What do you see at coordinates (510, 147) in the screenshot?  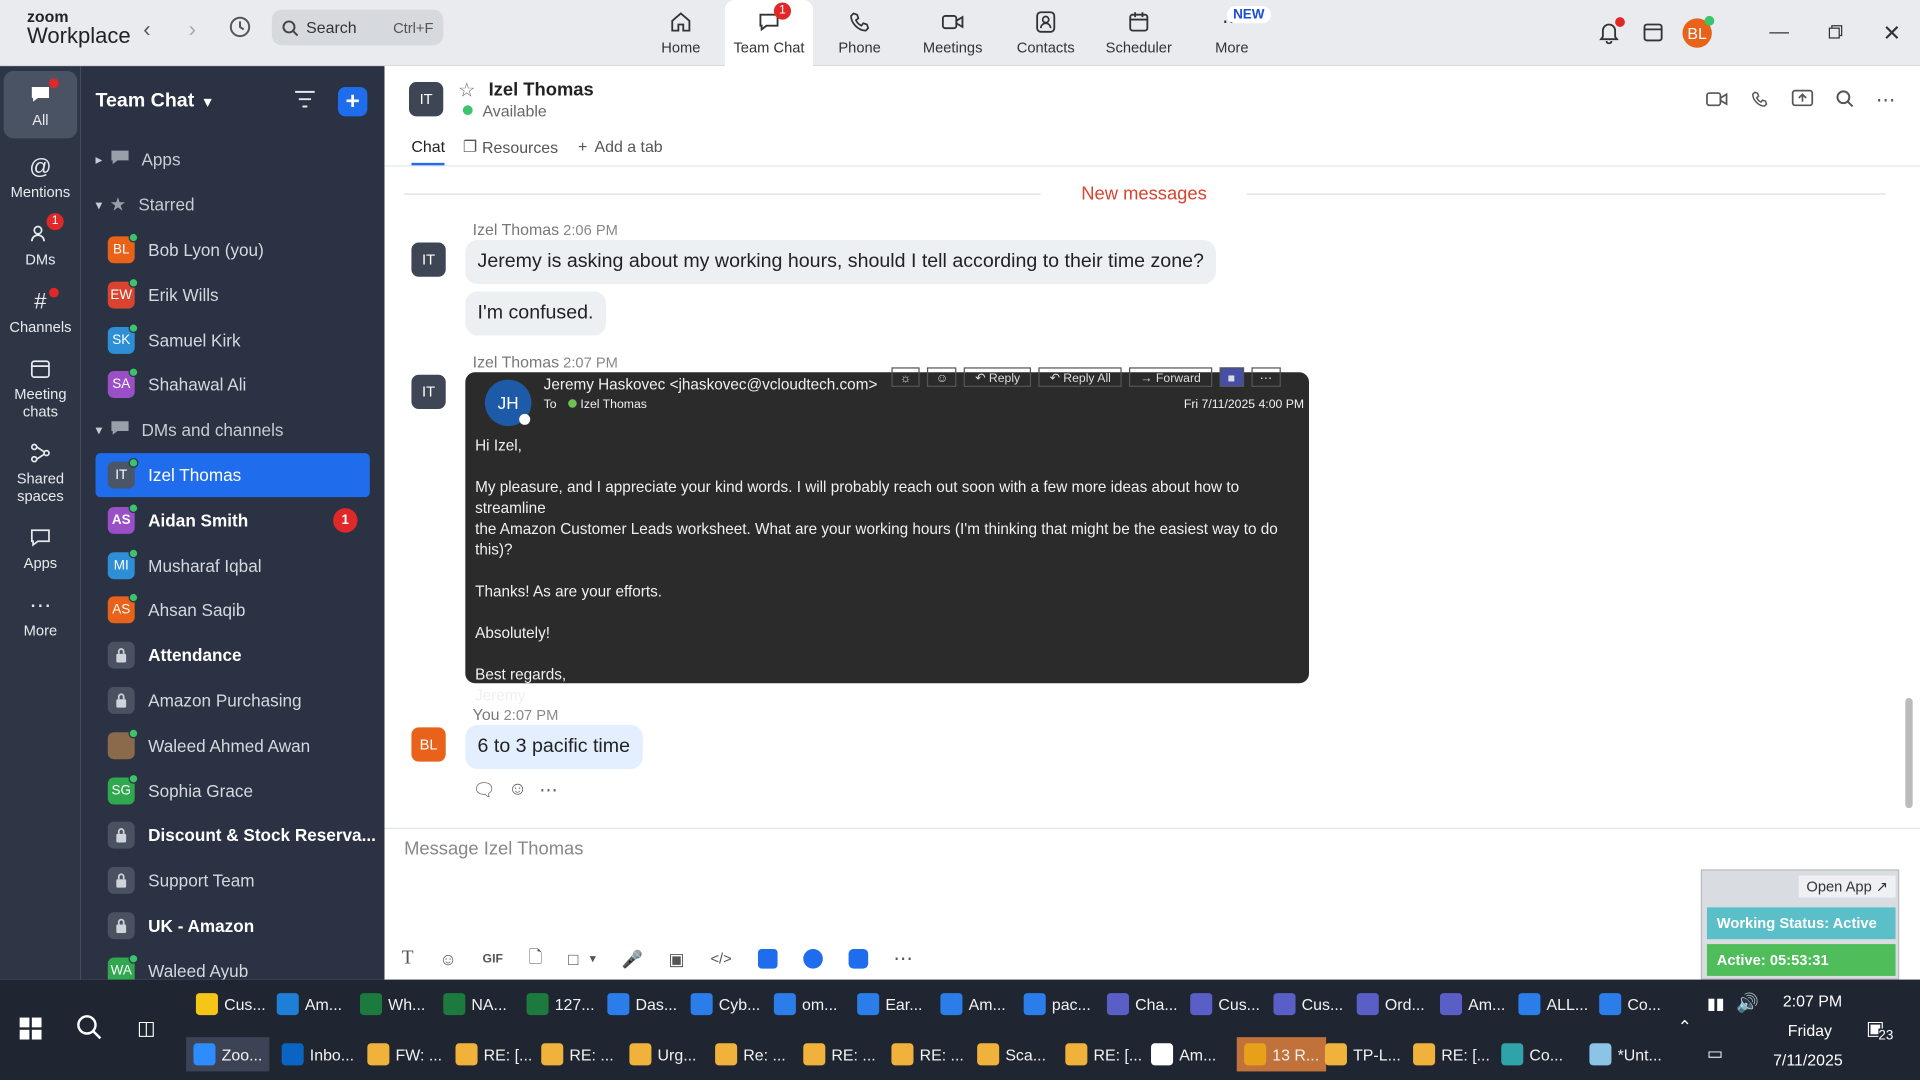 I see `tab-resources: ❐ Resources` at bounding box center [510, 147].